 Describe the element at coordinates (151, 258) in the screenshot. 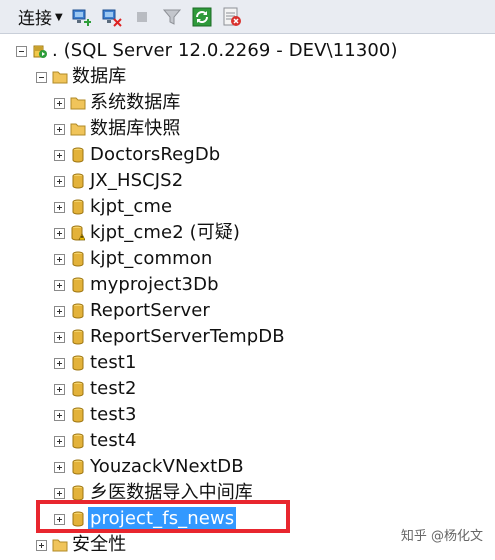

I see `database-label: kjpt_common` at that location.